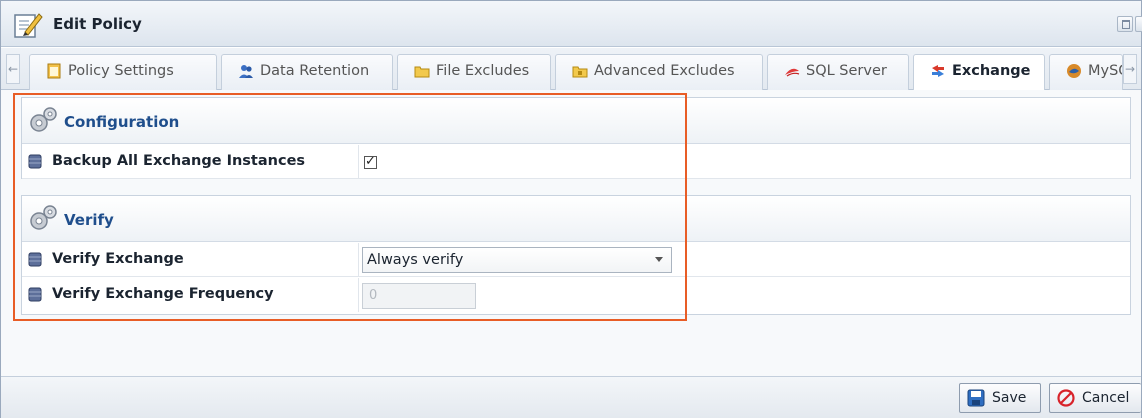 The height and width of the screenshot is (418, 1142). I want to click on dialog-footer: Save Cancel, so click(571, 397).